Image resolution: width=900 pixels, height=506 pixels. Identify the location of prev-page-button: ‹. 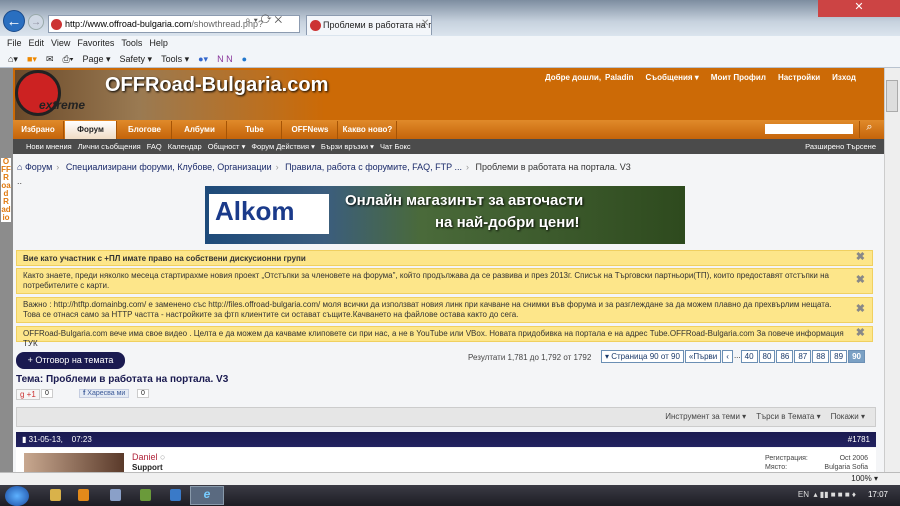
(727, 356).